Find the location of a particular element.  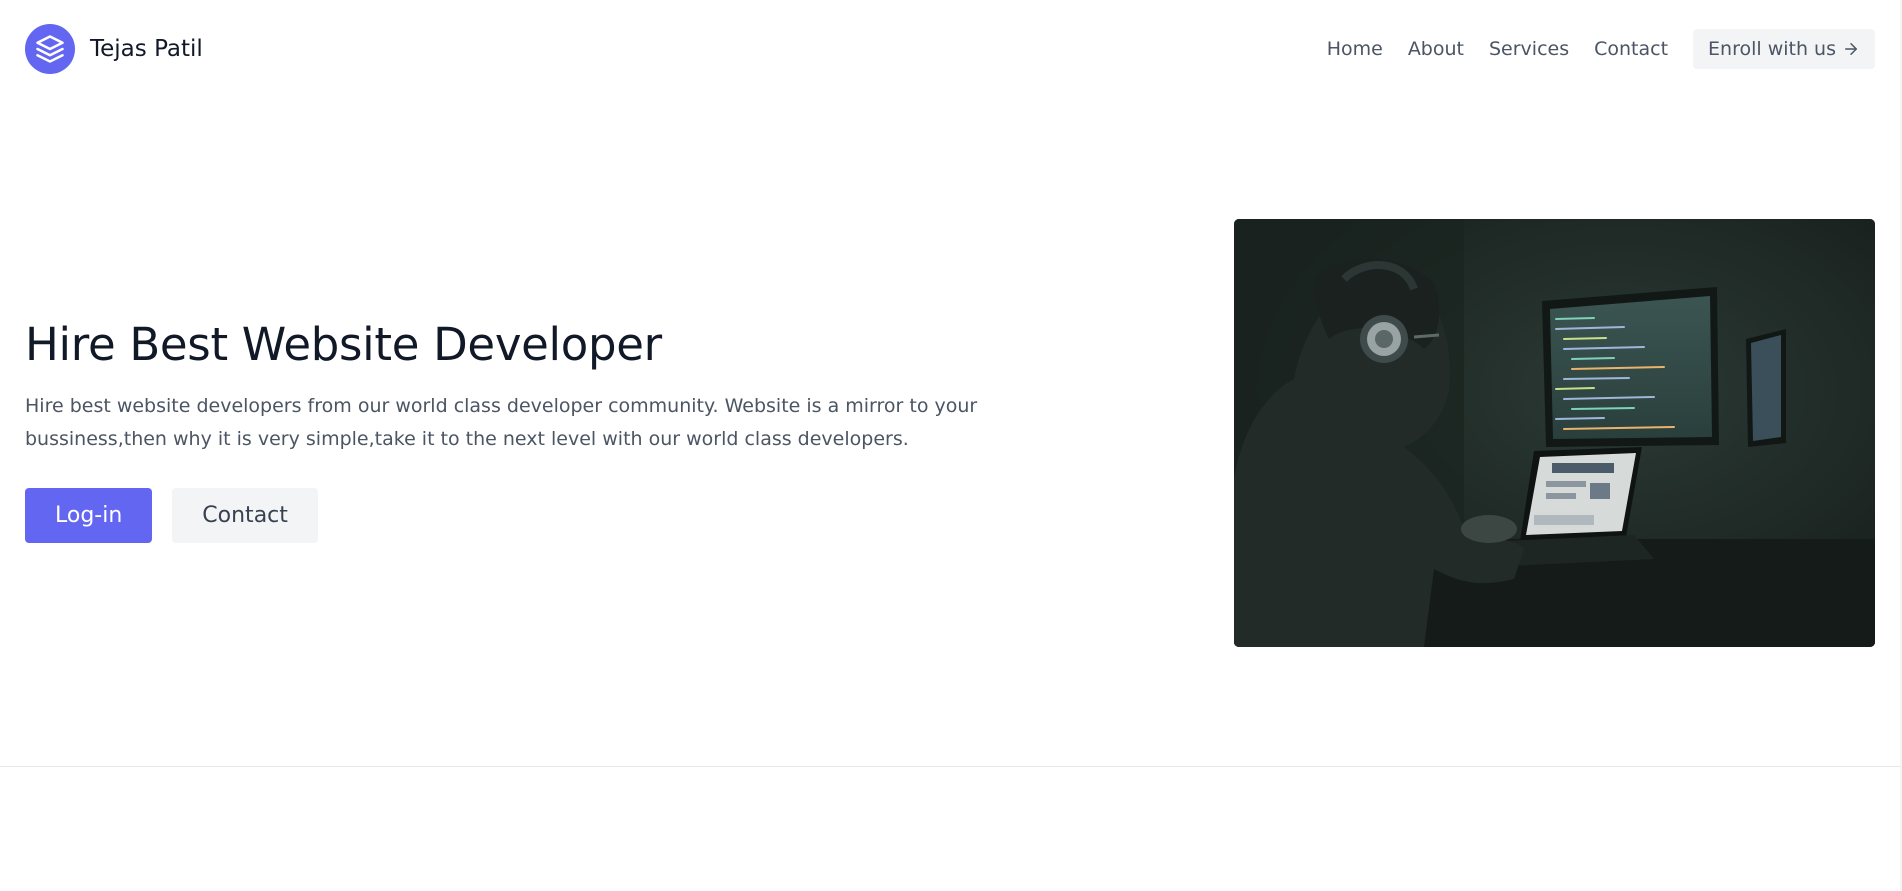

enroll-button: Enroll with us is located at coordinates (1784, 49).